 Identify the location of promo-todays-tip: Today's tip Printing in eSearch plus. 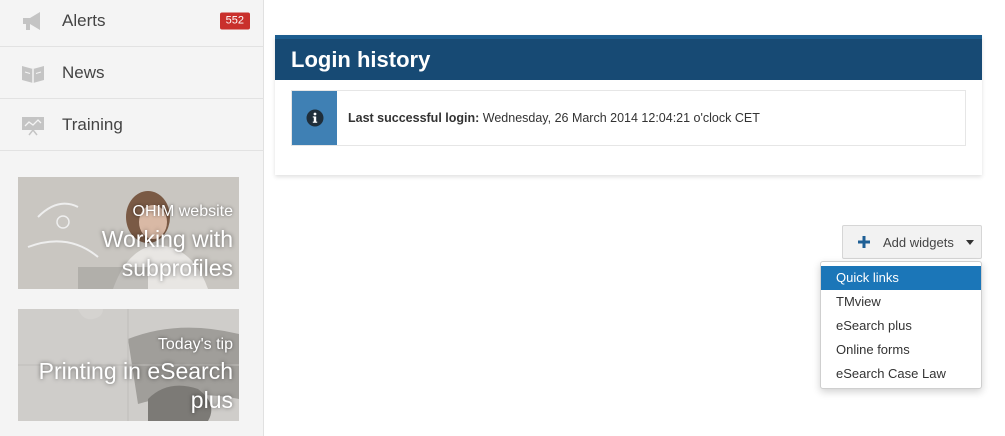
(128, 365).